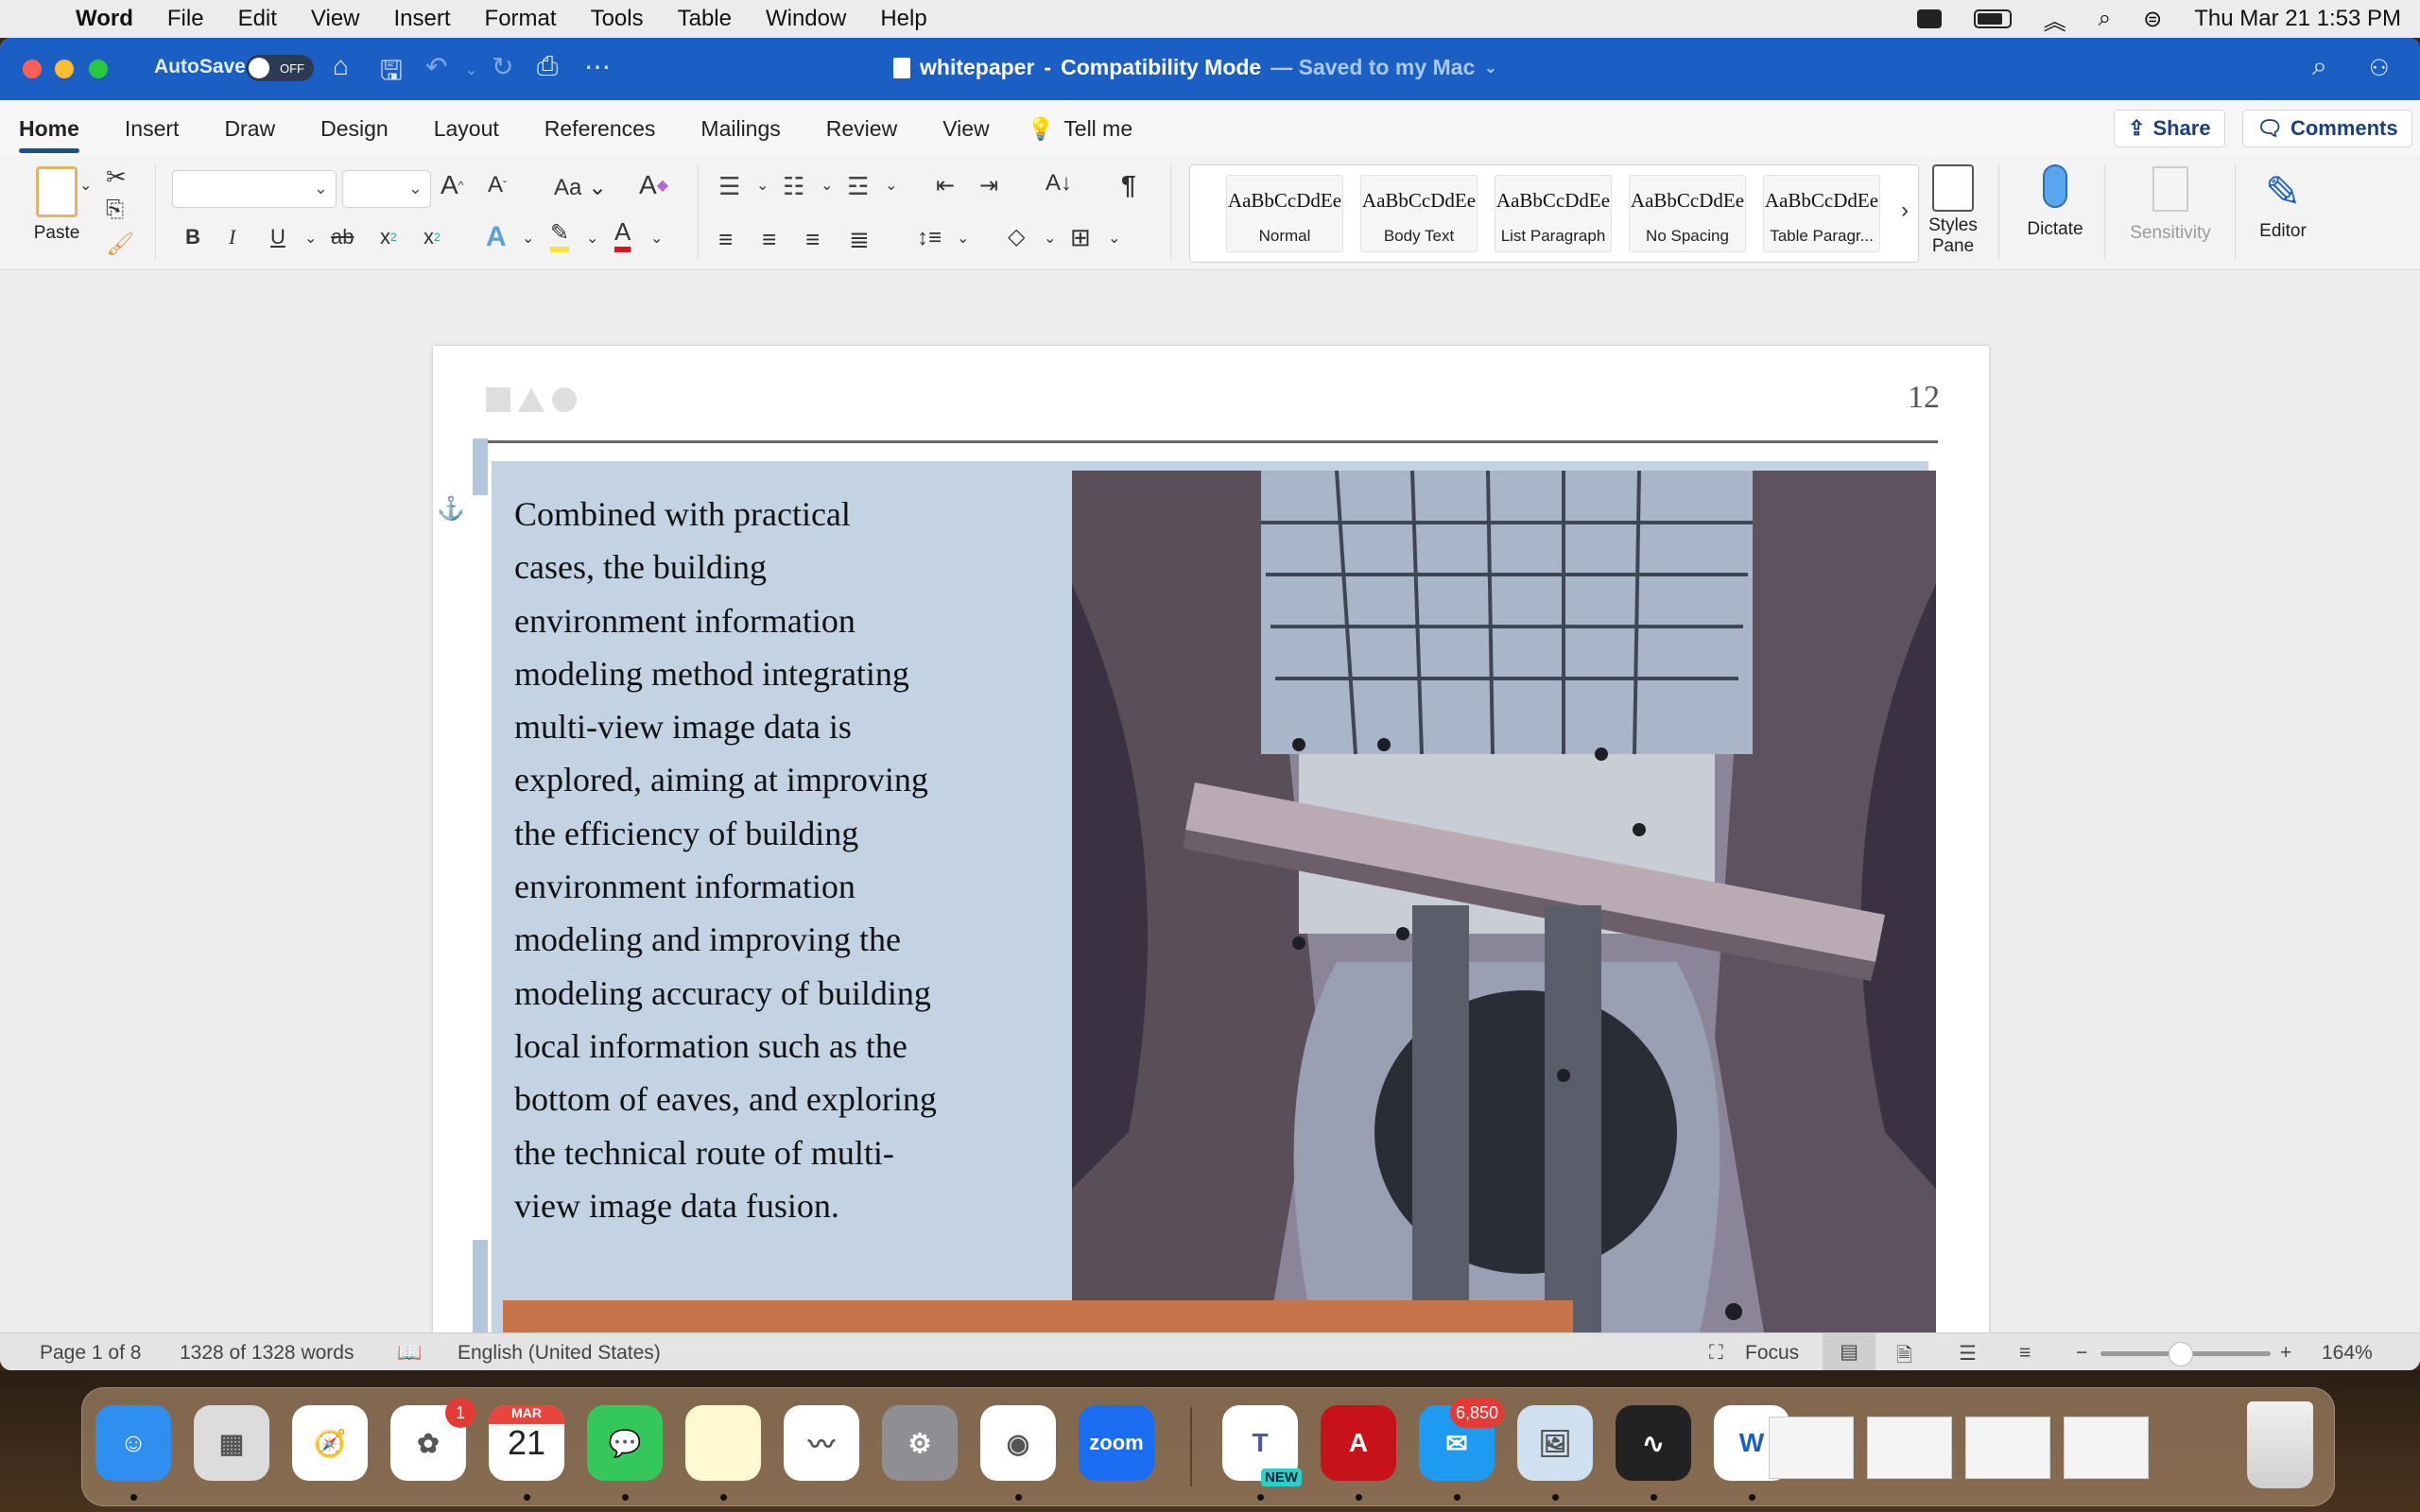  What do you see at coordinates (2169, 128) in the screenshot?
I see `share-button: ⇪ Share` at bounding box center [2169, 128].